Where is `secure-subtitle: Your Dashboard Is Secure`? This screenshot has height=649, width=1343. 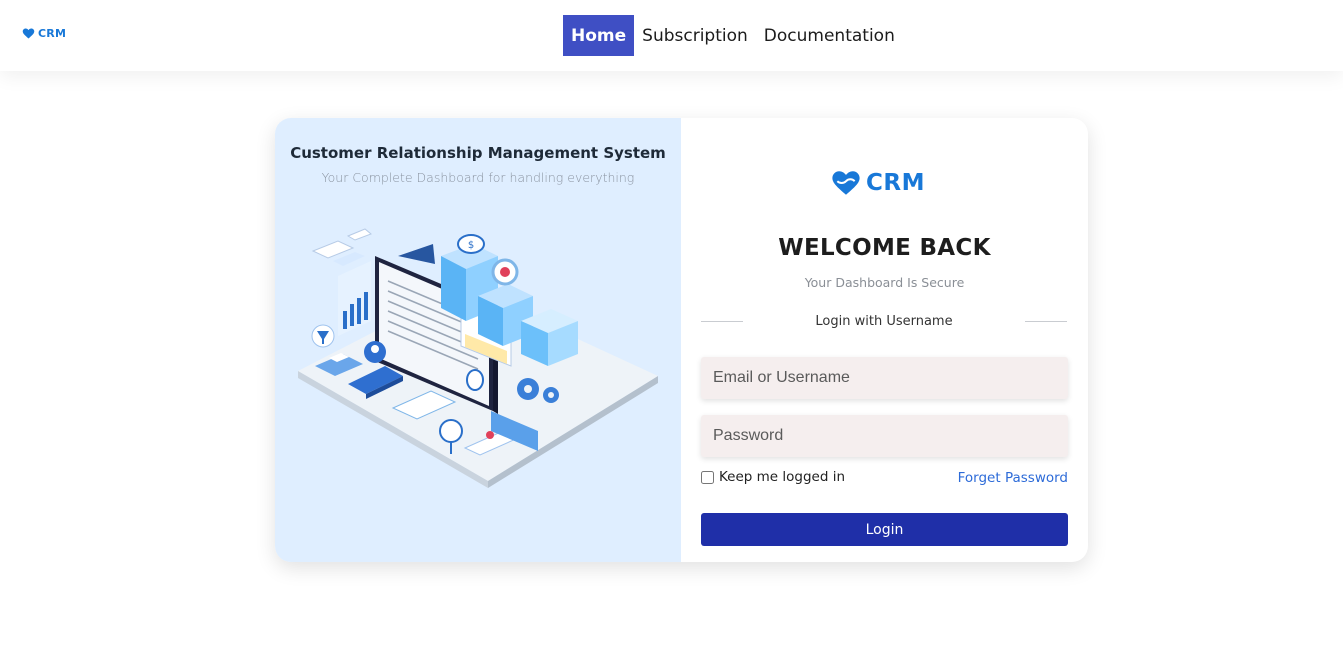 secure-subtitle: Your Dashboard Is Secure is located at coordinates (884, 282).